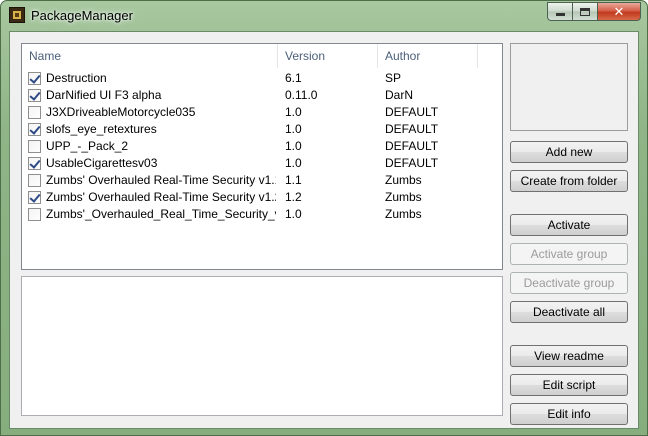 The width and height of the screenshot is (648, 436). What do you see at coordinates (490, 56) in the screenshot?
I see `column-header-filler` at bounding box center [490, 56].